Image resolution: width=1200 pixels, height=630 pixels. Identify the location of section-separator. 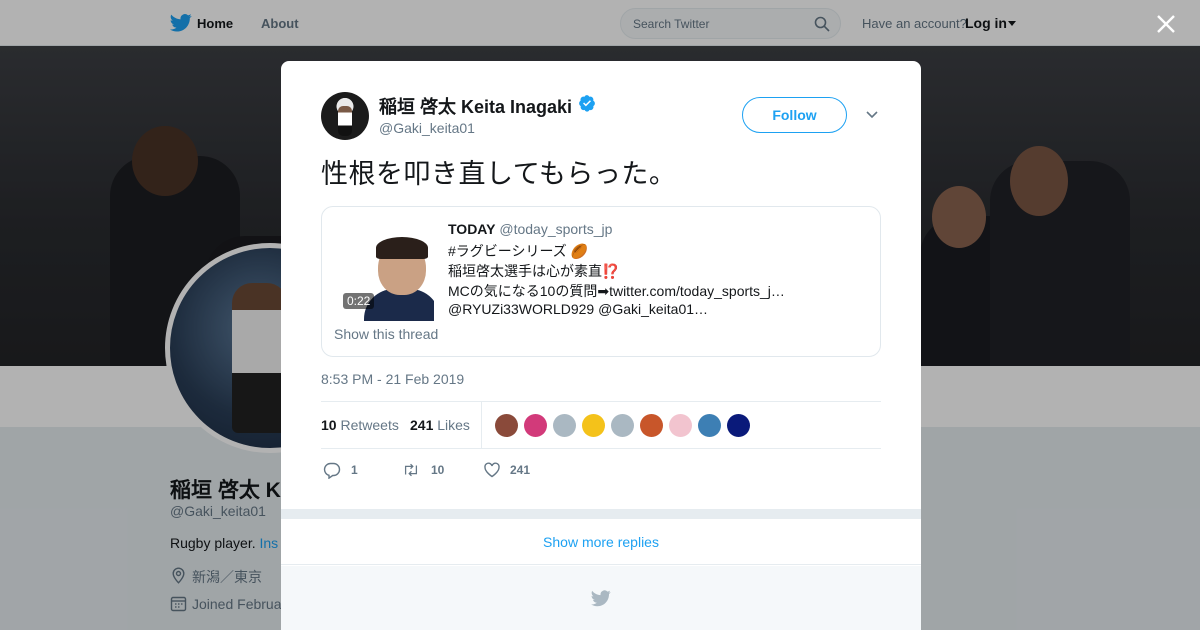
(601, 514).